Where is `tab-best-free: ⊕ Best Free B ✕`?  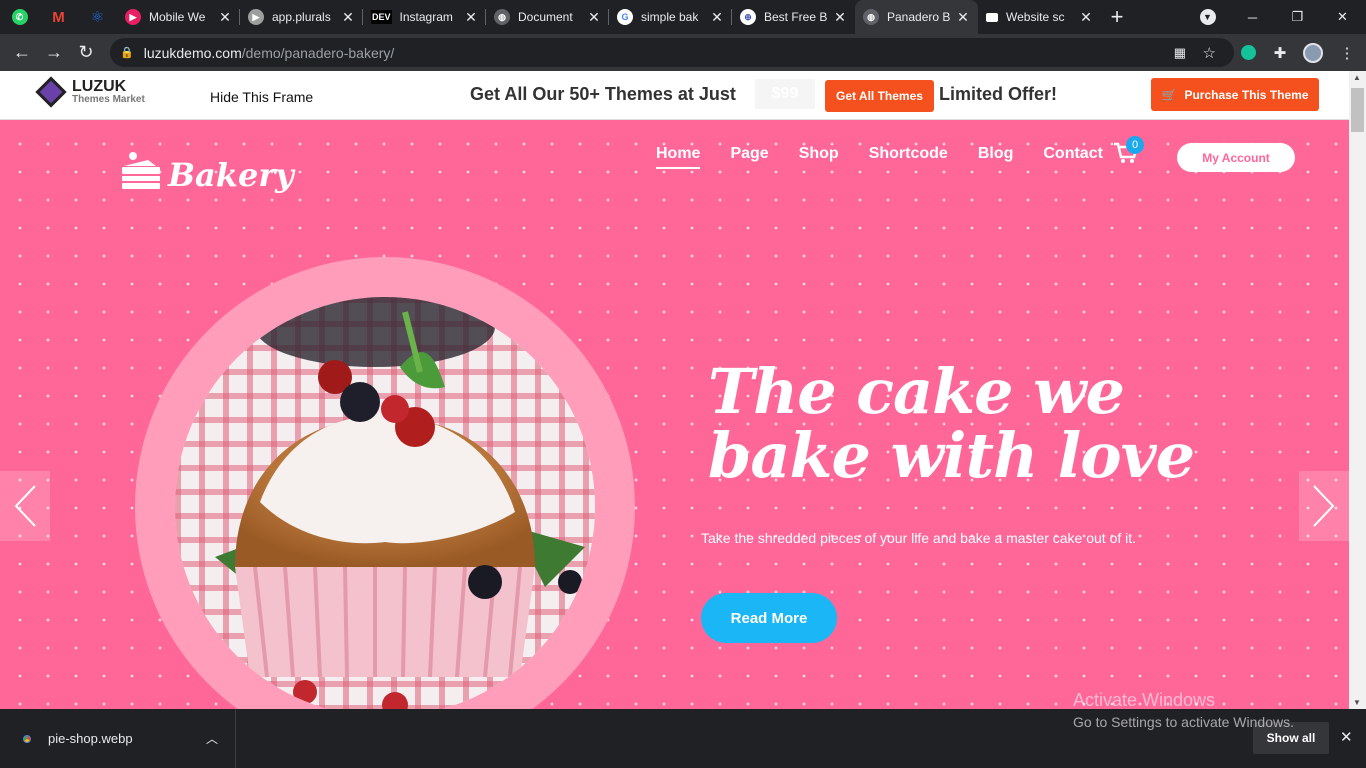 tab-best-free: ⊕ Best Free B ✕ is located at coordinates (793, 17).